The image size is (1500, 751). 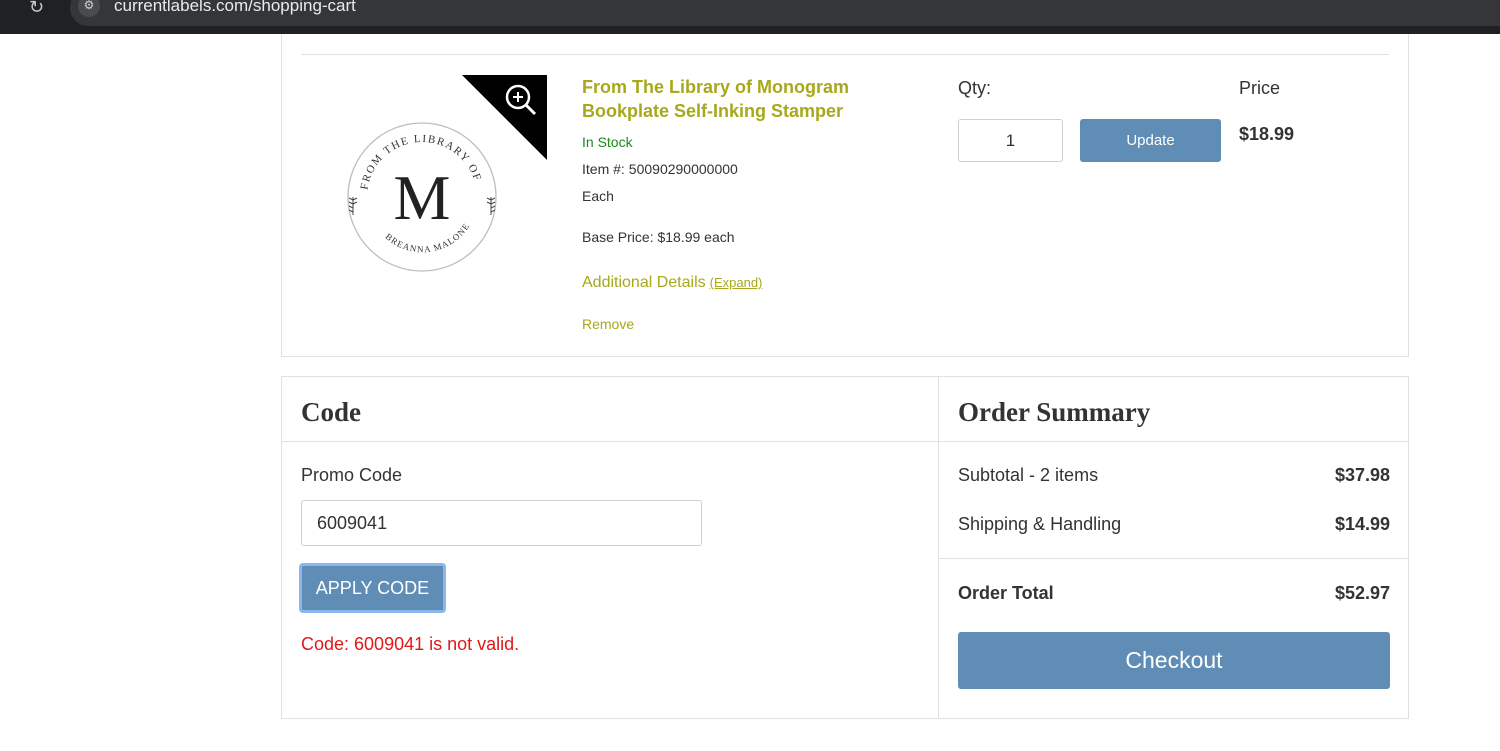 I want to click on stock-status: In Stock, so click(x=607, y=142).